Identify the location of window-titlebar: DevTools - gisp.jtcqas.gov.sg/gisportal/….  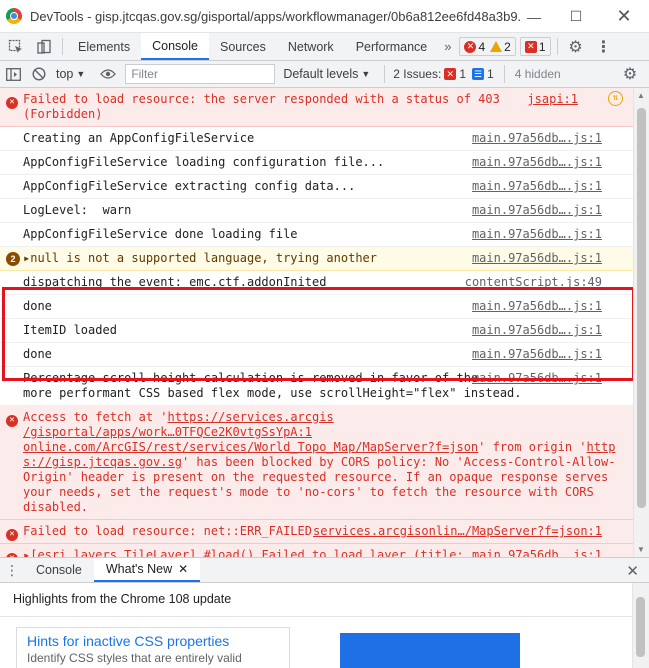
(324, 16).